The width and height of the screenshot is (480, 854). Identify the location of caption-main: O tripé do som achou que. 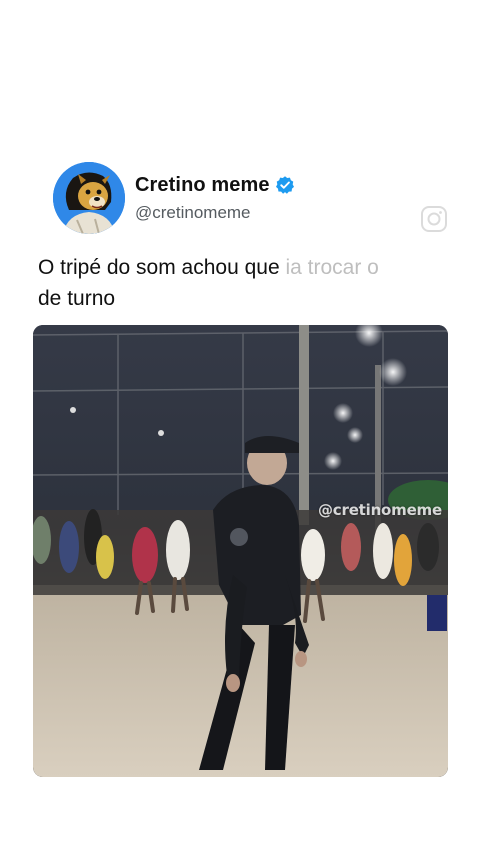
(162, 267).